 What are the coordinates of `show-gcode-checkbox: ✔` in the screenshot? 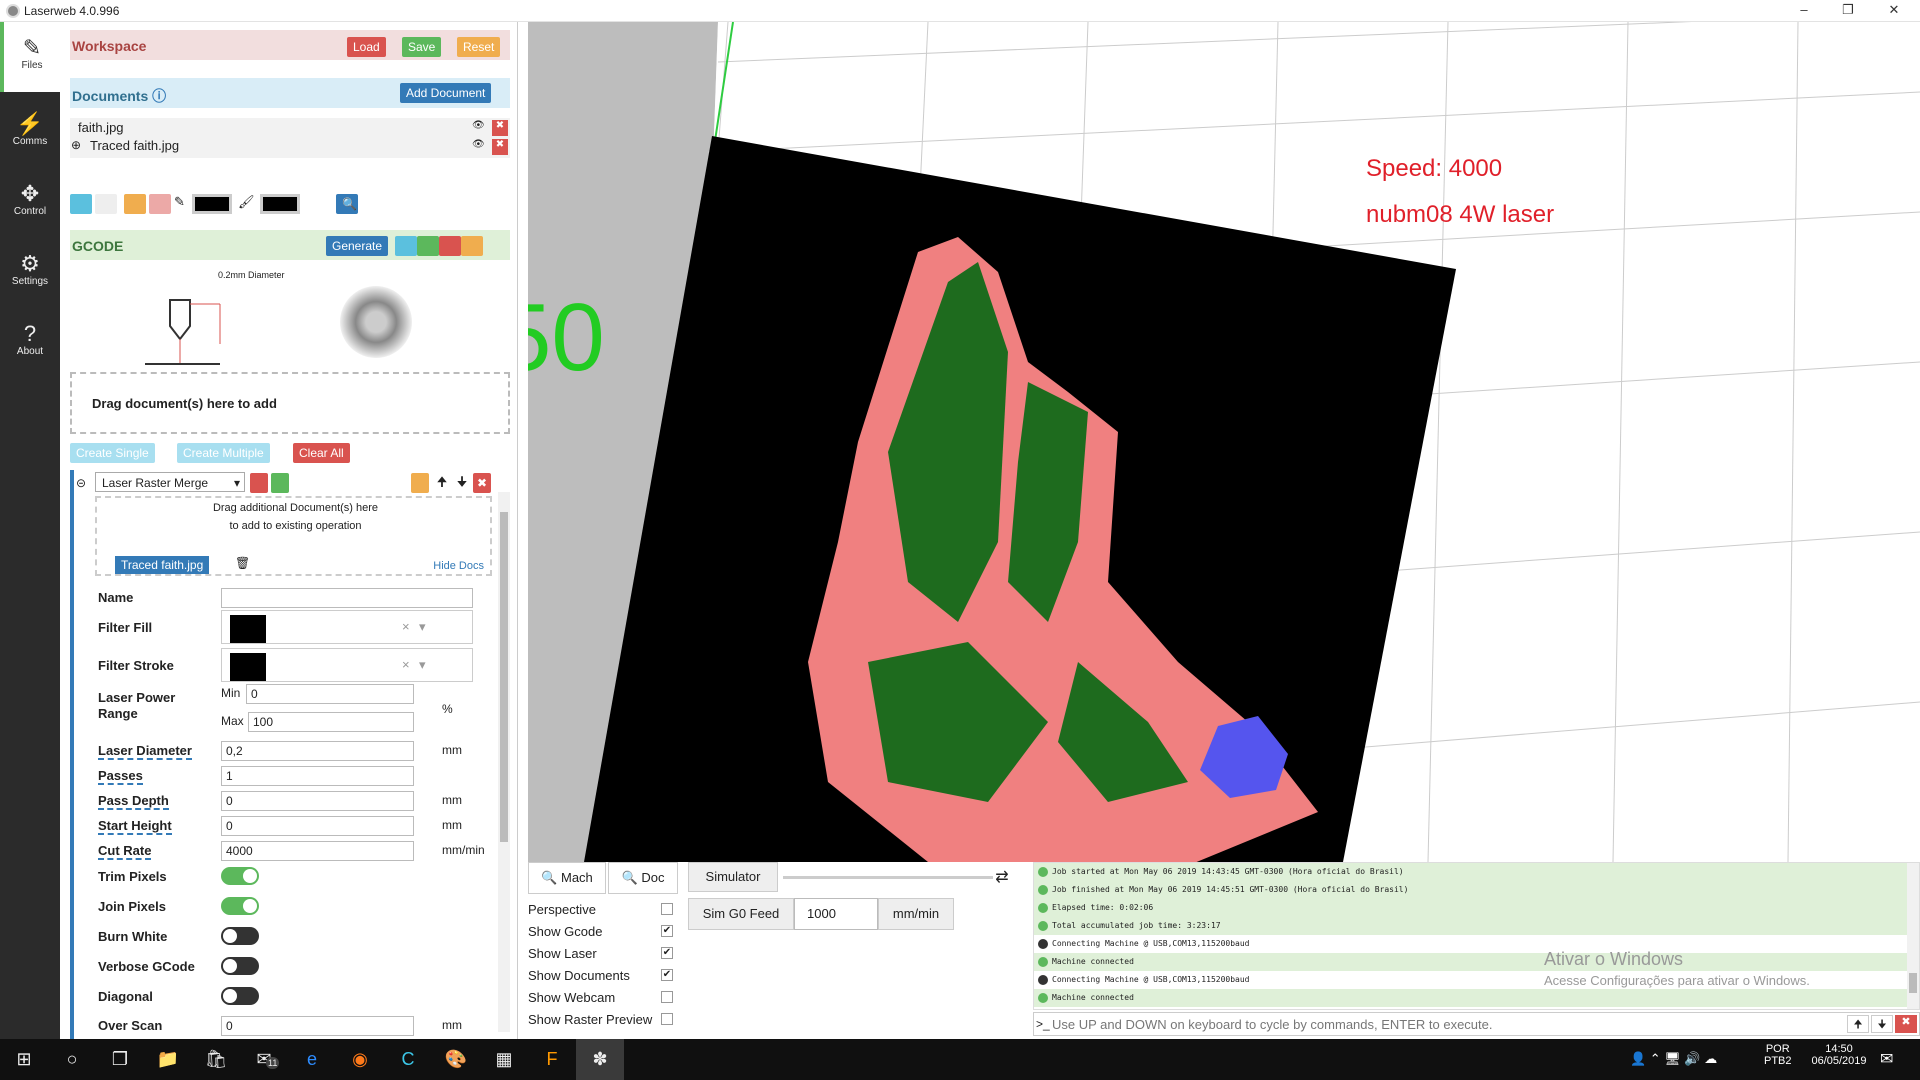 It's located at (667, 931).